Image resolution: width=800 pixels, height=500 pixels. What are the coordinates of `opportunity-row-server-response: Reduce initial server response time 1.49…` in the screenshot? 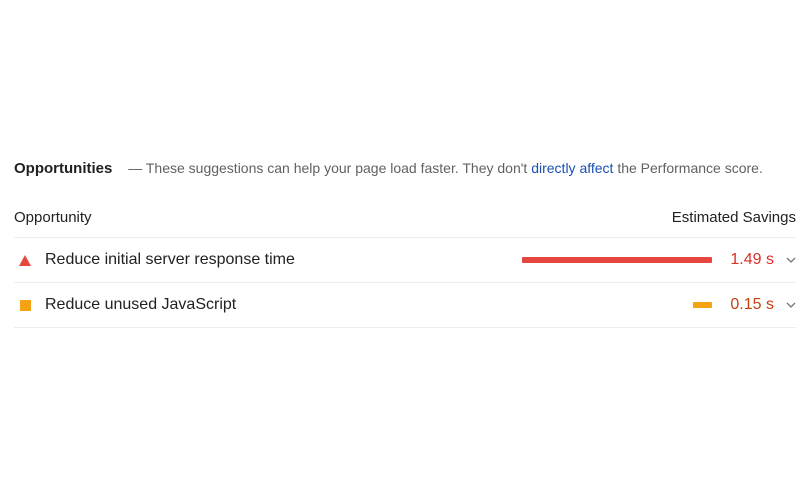 It's located at (405, 260).